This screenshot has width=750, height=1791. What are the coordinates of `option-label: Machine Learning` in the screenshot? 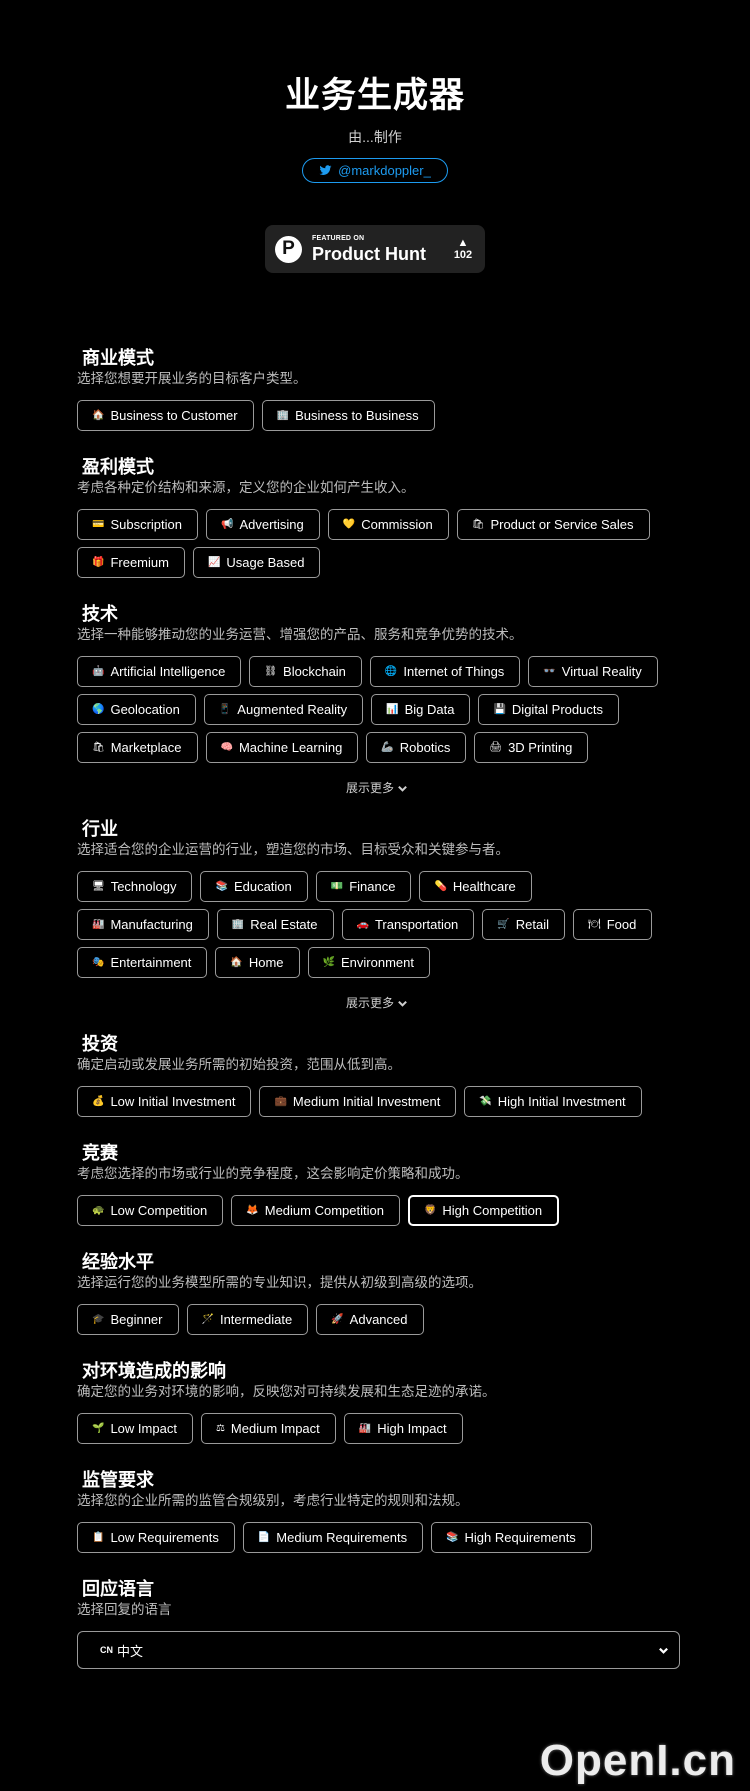 It's located at (290, 747).